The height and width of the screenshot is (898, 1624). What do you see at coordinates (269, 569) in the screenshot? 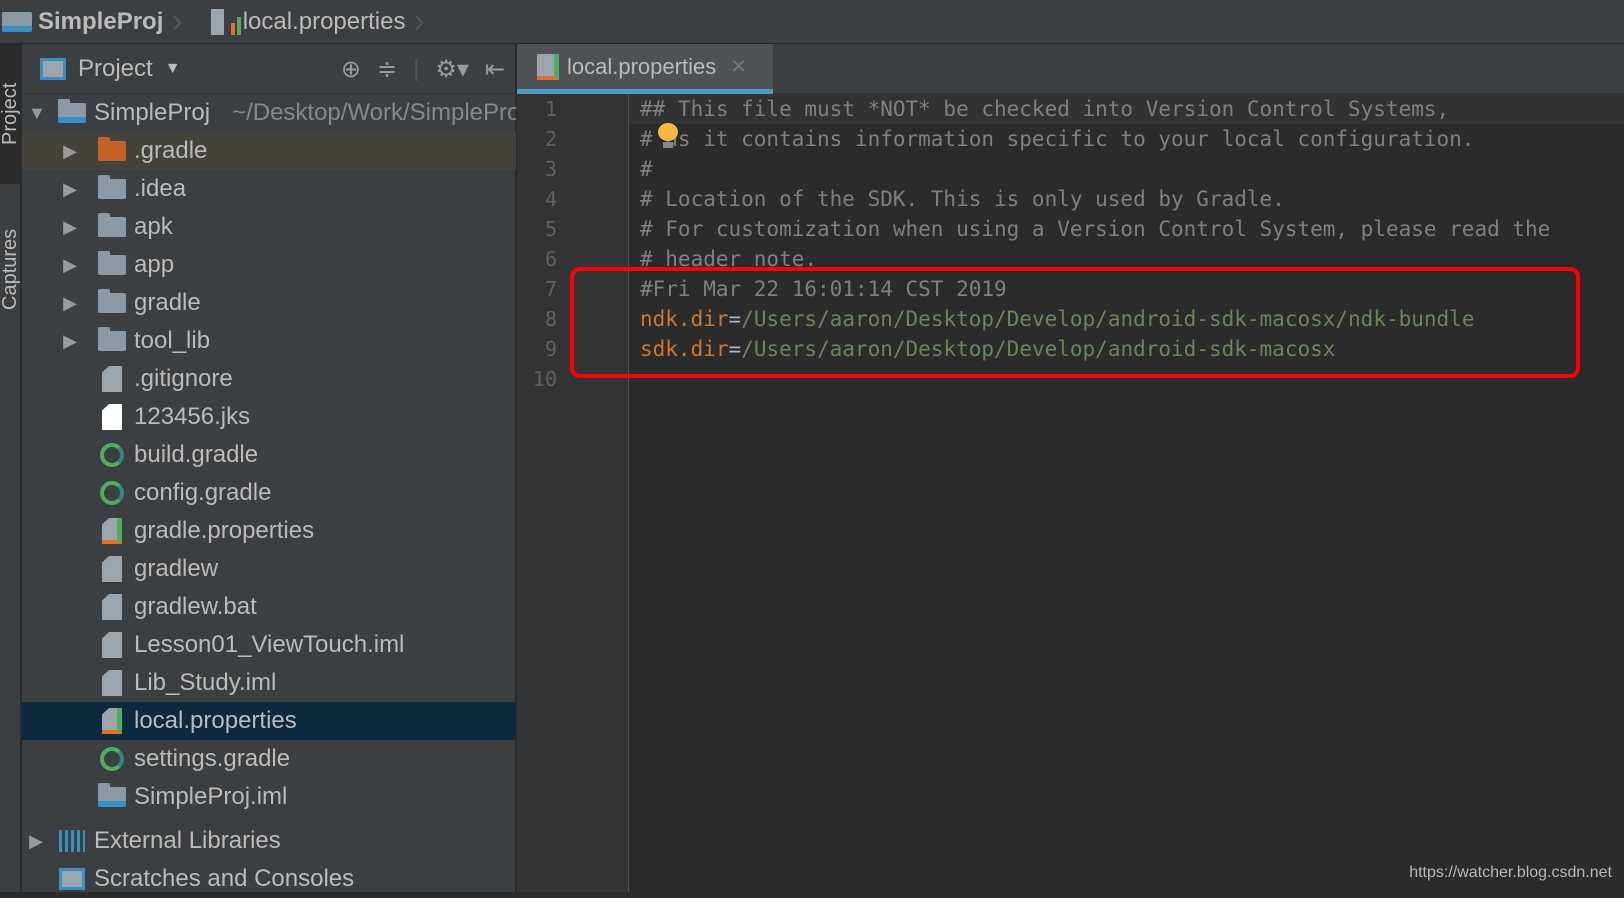
I see `tree-item: gradlew` at bounding box center [269, 569].